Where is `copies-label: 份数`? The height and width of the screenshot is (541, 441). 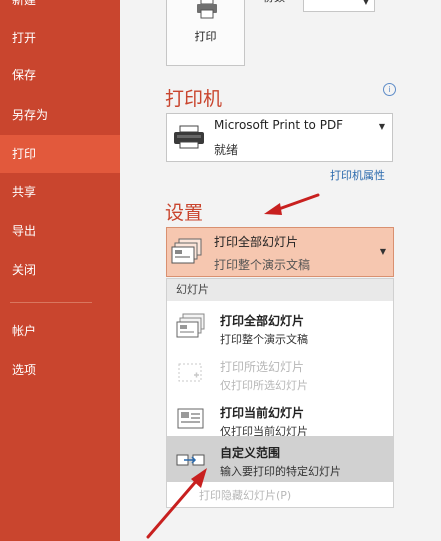
copies-label: 份数 is located at coordinates (274, 2).